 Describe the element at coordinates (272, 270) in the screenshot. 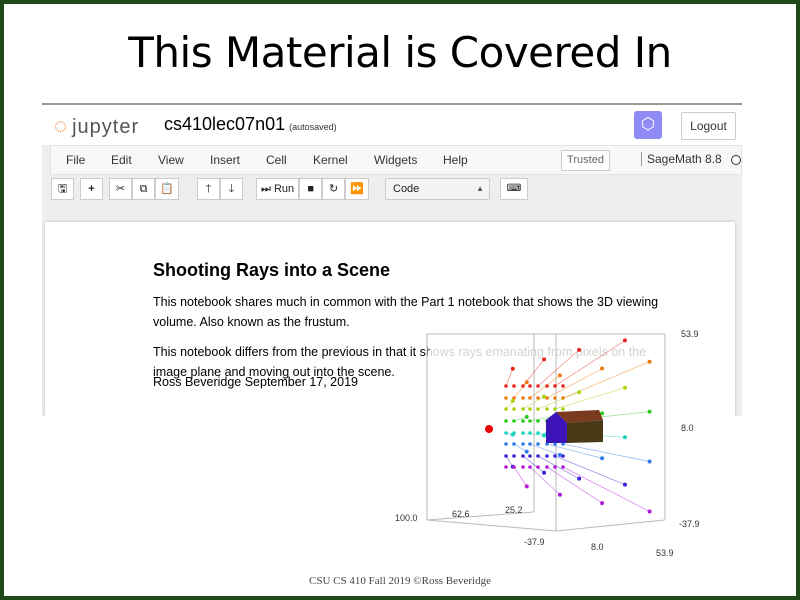

I see `notebook-heading: Shooting Rays into a Scene` at that location.